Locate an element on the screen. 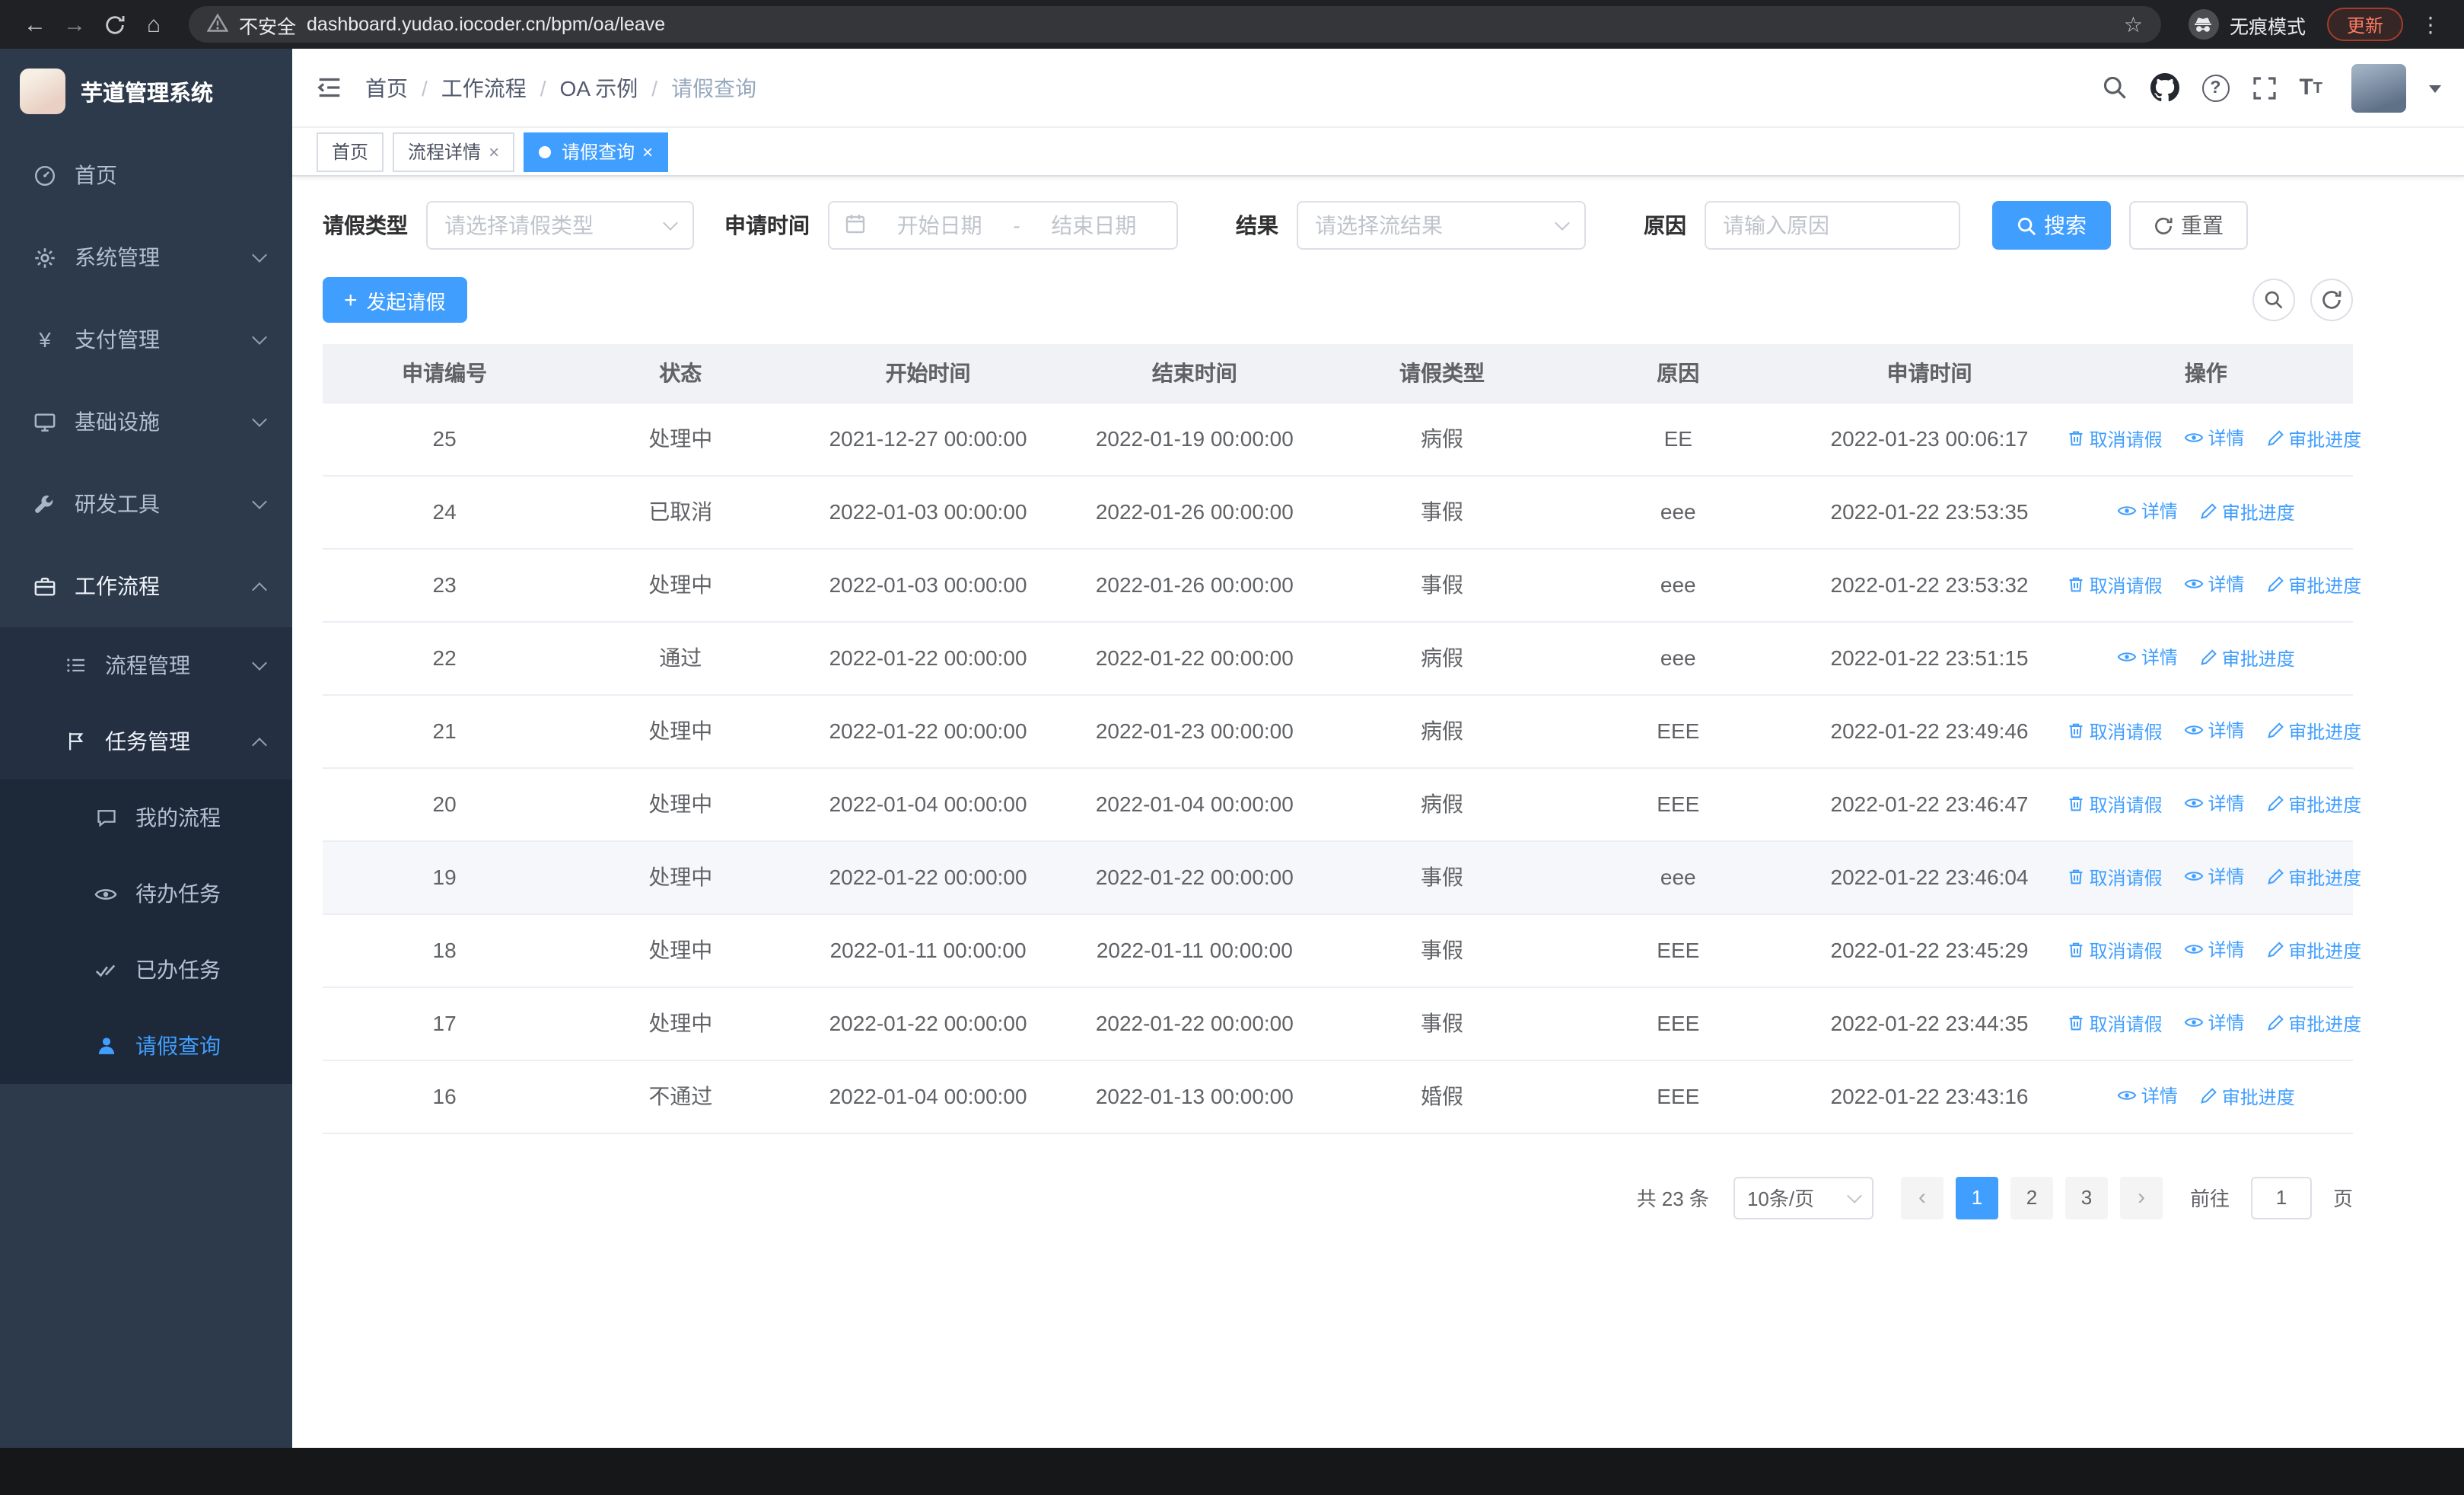  page-button-2: 2 is located at coordinates (2031, 1198).